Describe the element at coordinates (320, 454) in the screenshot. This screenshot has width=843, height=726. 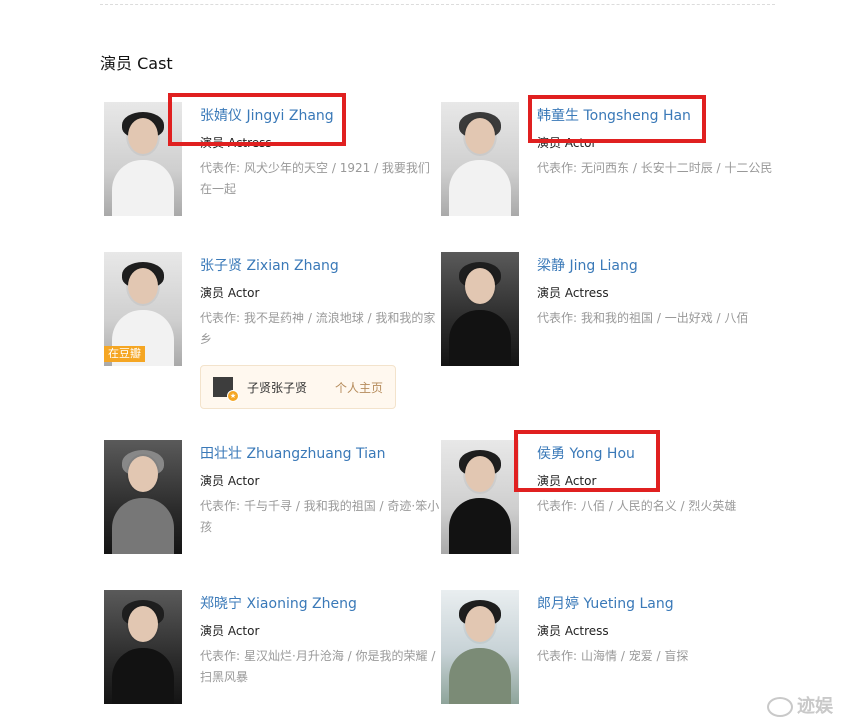
I see `actor-name-link: 田壮壮 Zhuangzhuang Tian` at that location.